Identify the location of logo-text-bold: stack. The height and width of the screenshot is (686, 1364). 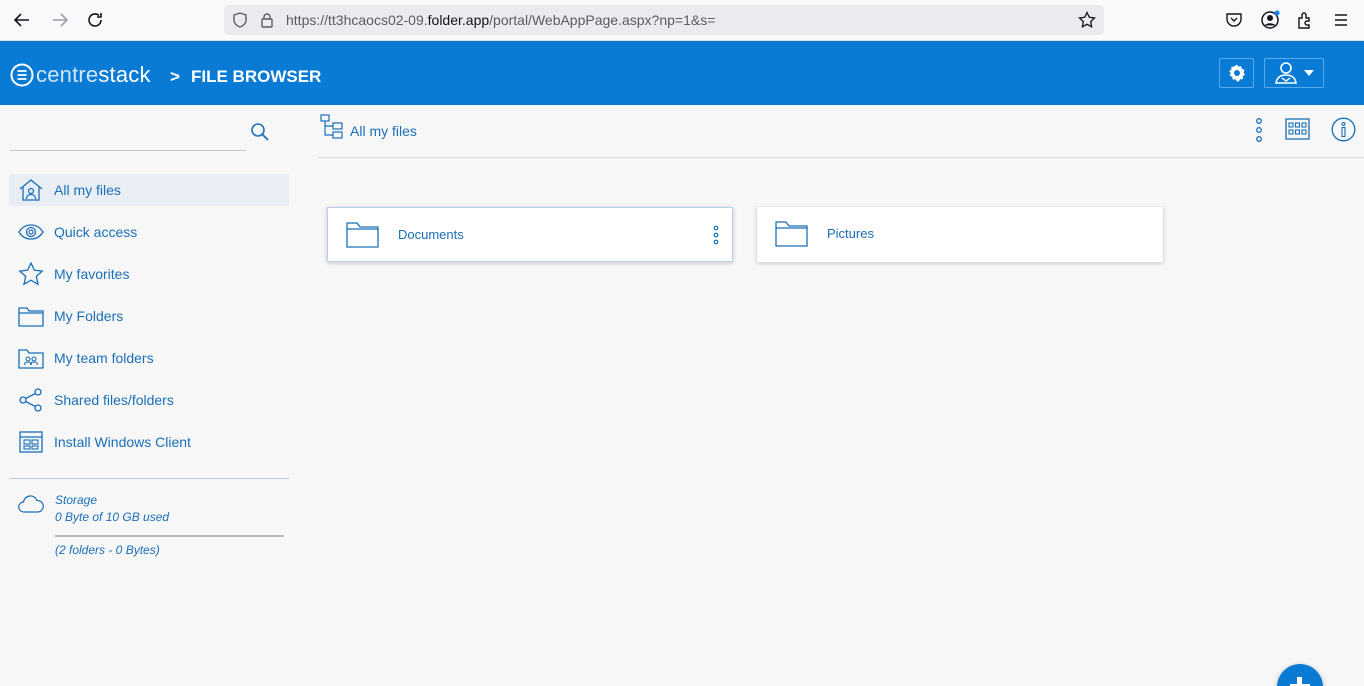
(124, 74).